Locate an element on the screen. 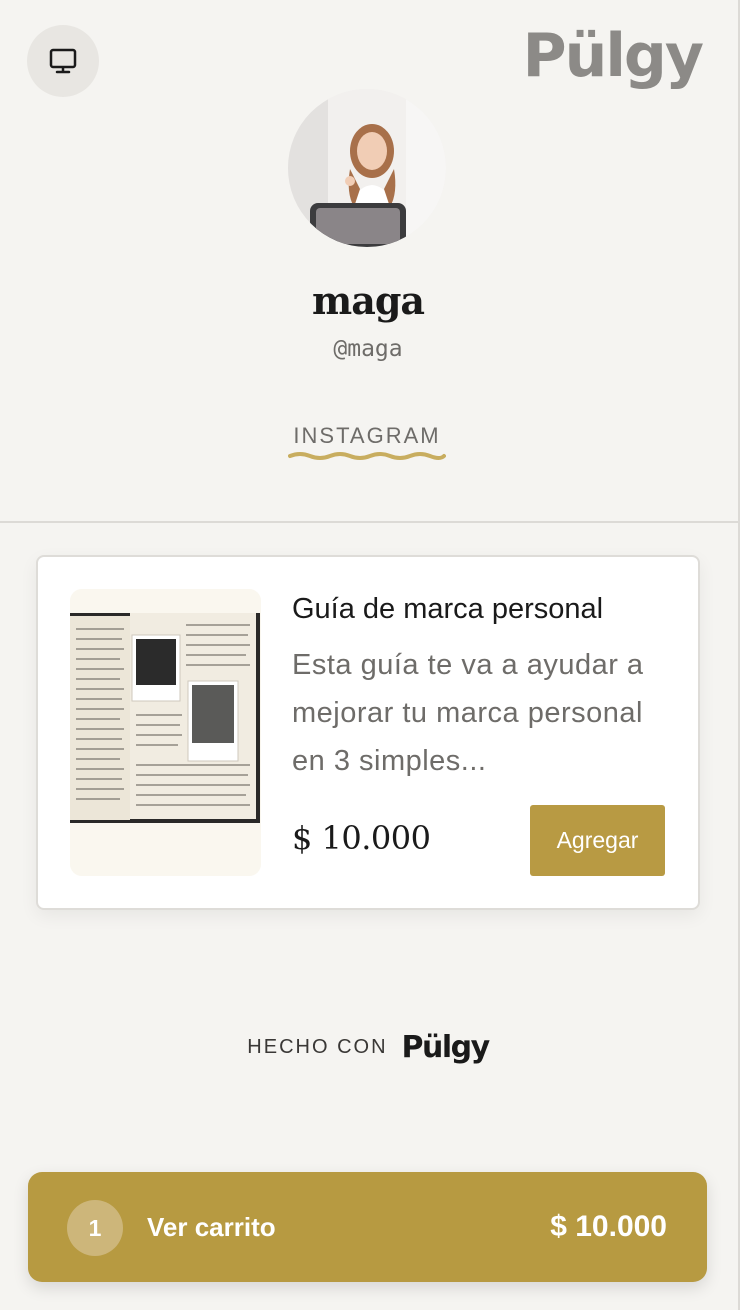  device-toggle-button is located at coordinates (63, 61).